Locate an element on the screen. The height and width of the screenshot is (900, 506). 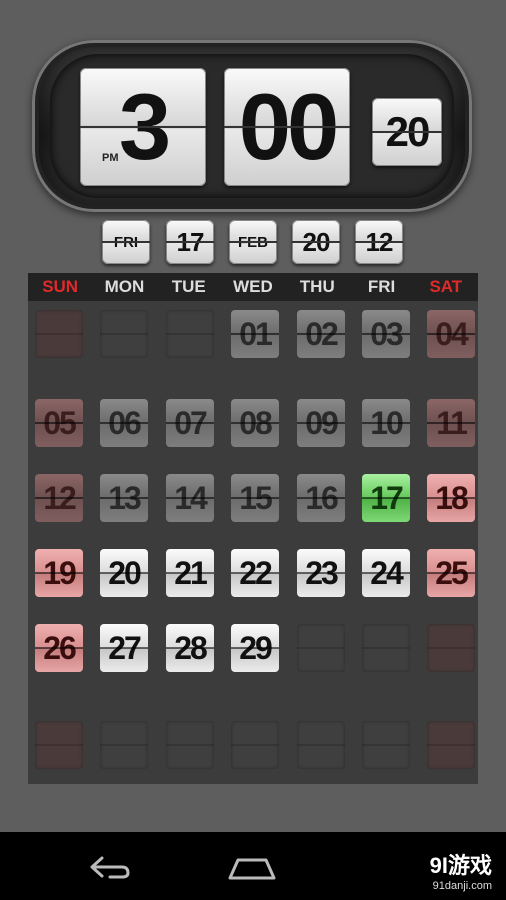
system-nav-bar: 9Ɩ游戏 91danji.com is located at coordinates (253, 866).